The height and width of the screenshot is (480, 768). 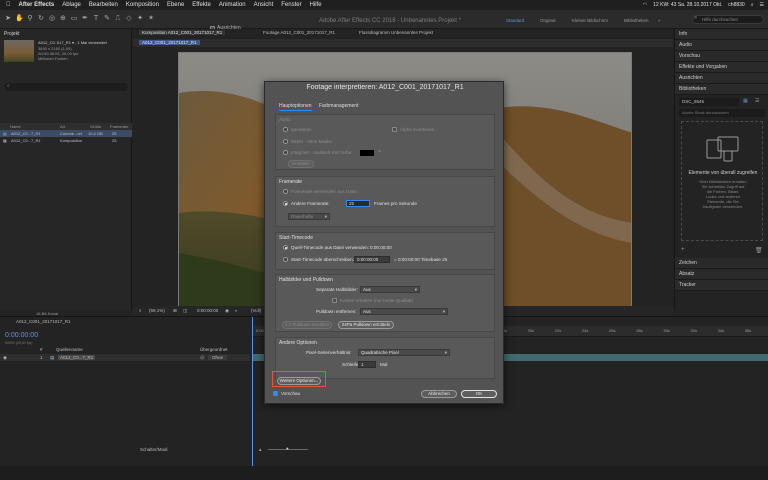 I want to click on type-tool-icon: T, so click(x=96, y=19).